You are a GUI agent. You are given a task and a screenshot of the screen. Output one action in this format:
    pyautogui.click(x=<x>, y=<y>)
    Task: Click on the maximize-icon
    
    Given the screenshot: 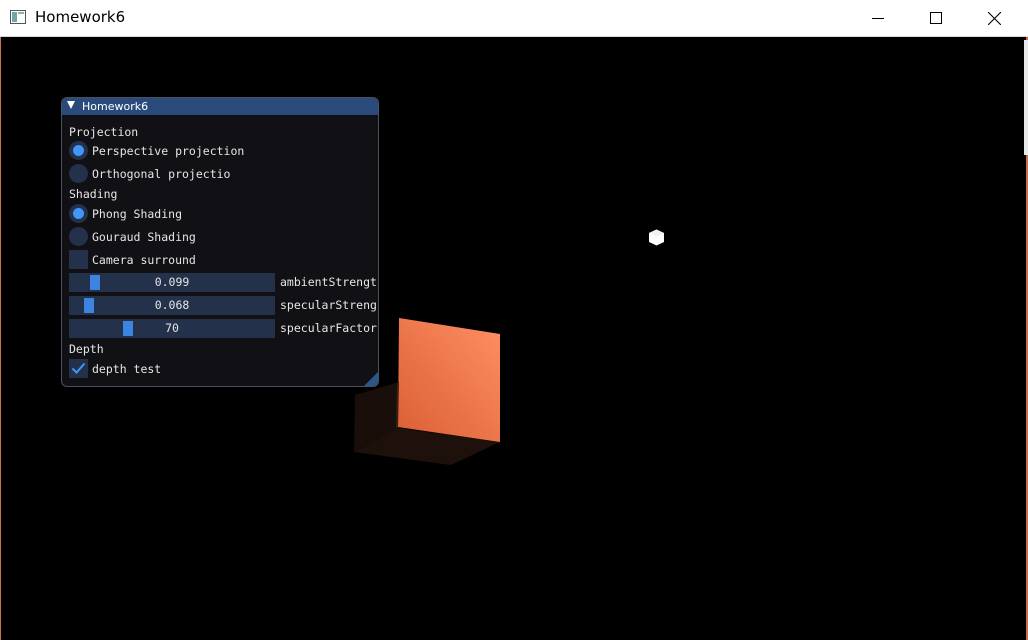 What is the action you would take?
    pyautogui.click(x=936, y=18)
    